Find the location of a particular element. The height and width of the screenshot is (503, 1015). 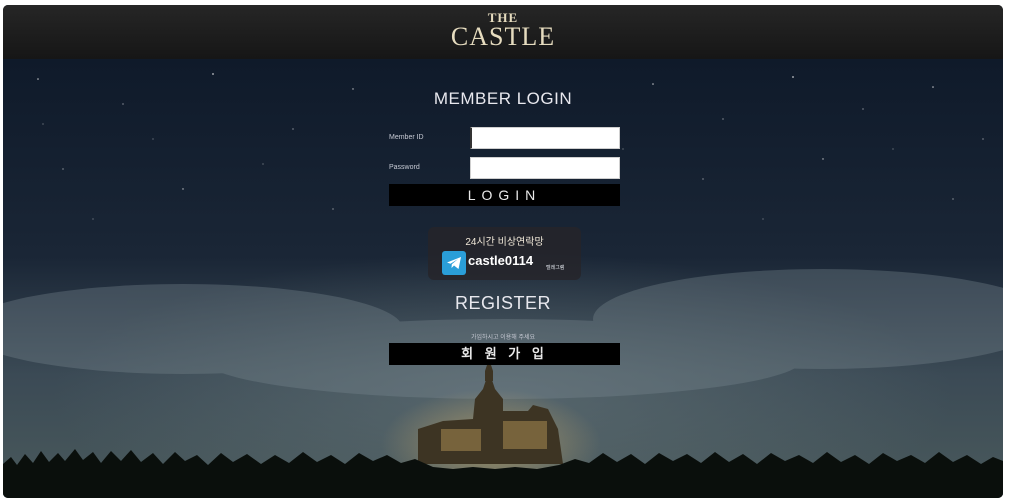

register-subtitle: 가입하시고 이용해 주세요 is located at coordinates (503, 338).